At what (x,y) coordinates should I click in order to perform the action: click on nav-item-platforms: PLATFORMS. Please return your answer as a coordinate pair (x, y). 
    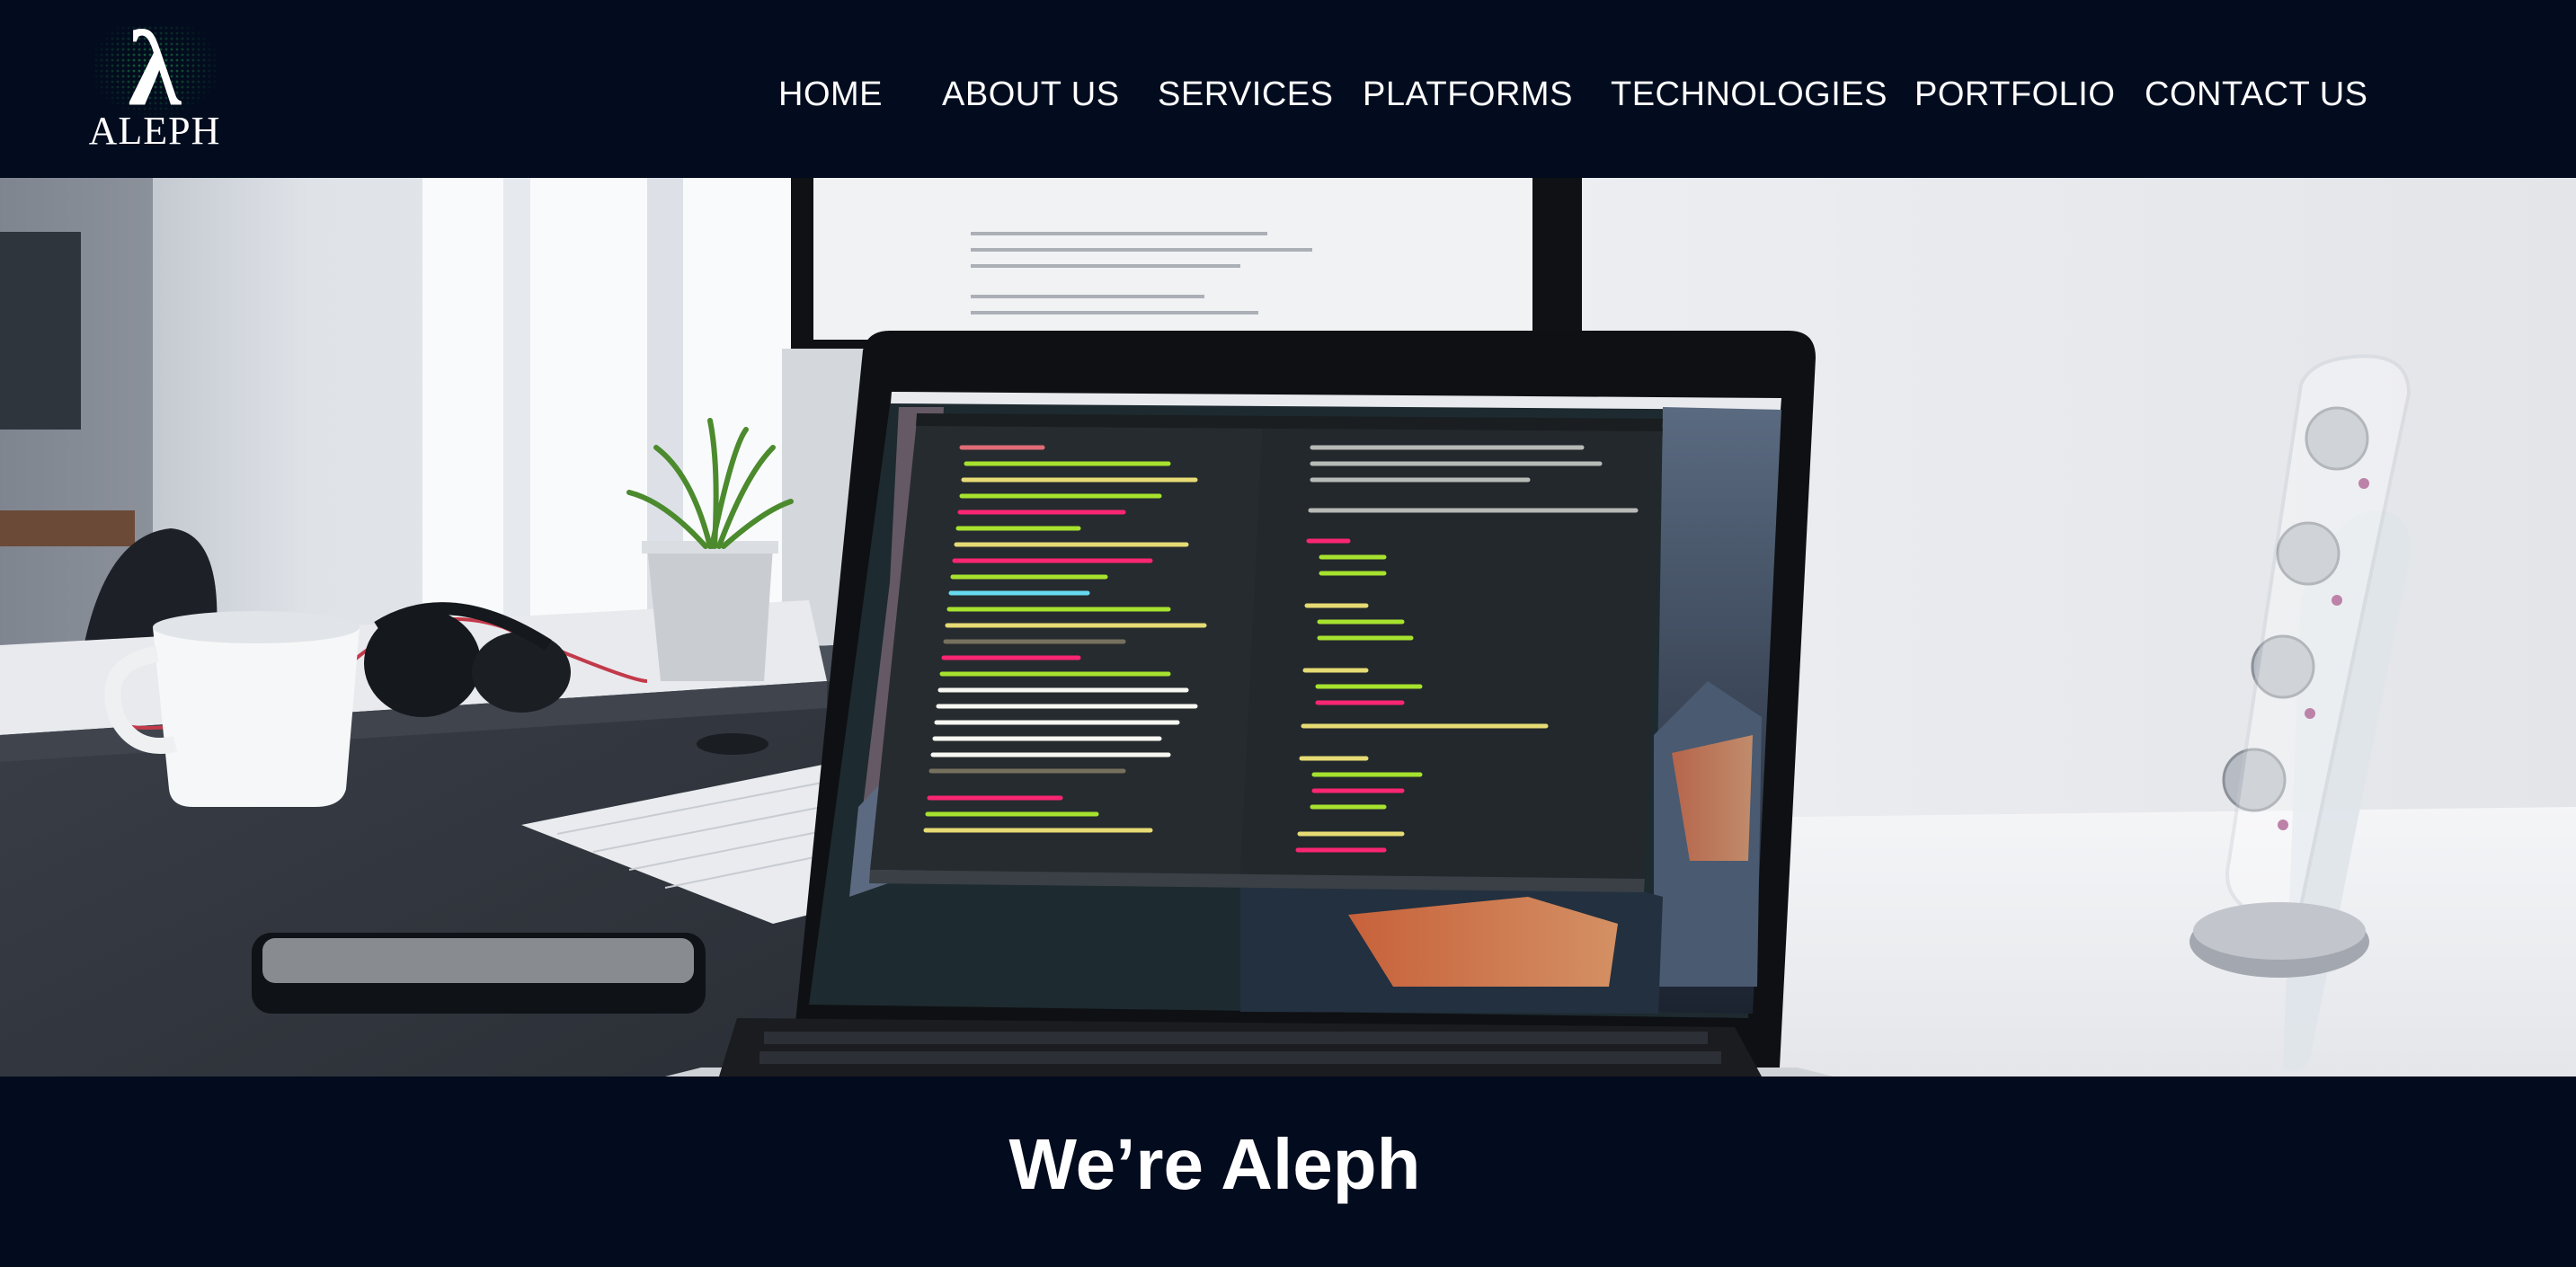
    Looking at the image, I should click on (1468, 94).